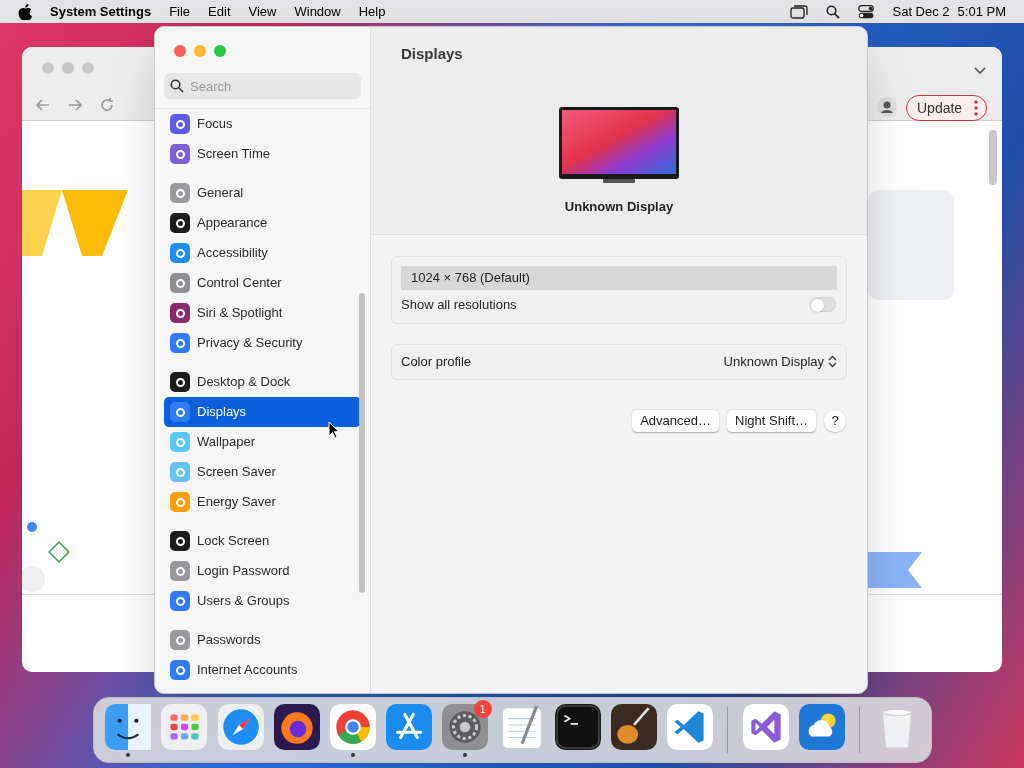 The image size is (1024, 768). Describe the element at coordinates (921, 11) in the screenshot. I see `menu-bar-date: Sat Dec 2` at that location.